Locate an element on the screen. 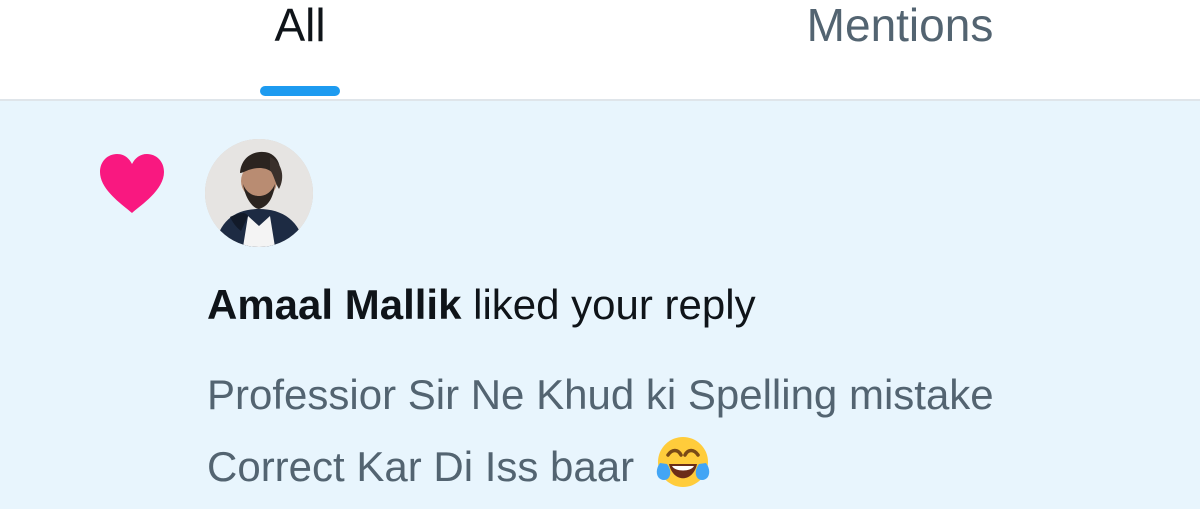  face-with-tears-of-joy-icon is located at coordinates (683, 462).